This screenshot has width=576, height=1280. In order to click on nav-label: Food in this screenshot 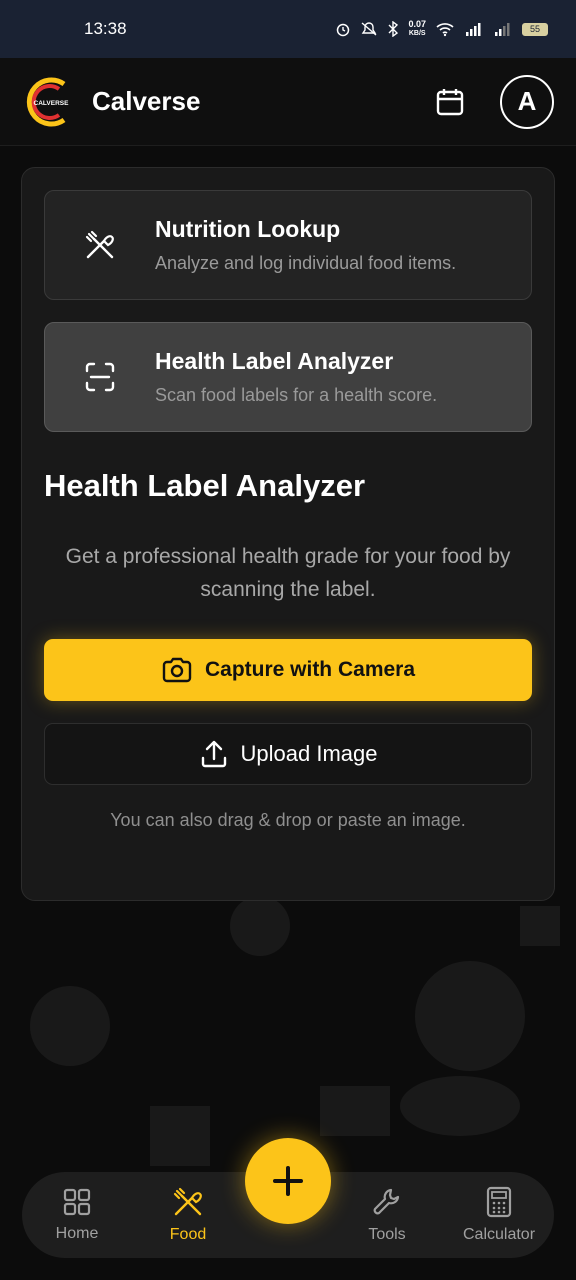, I will do `click(188, 1234)`.